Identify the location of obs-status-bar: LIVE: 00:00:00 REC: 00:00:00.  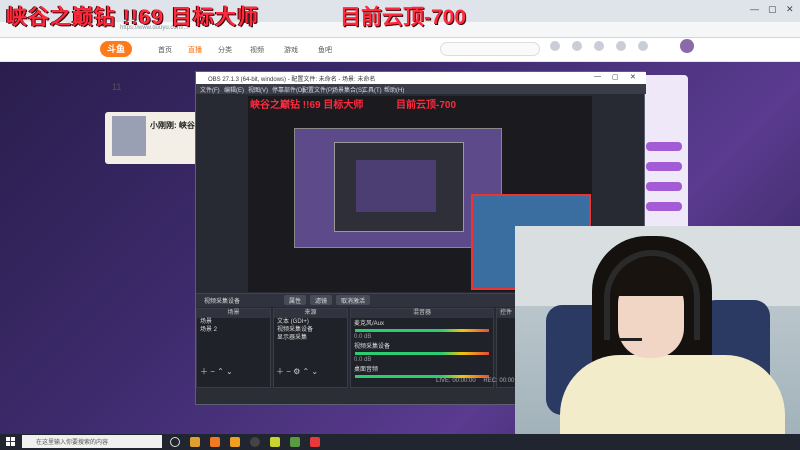
(479, 381).